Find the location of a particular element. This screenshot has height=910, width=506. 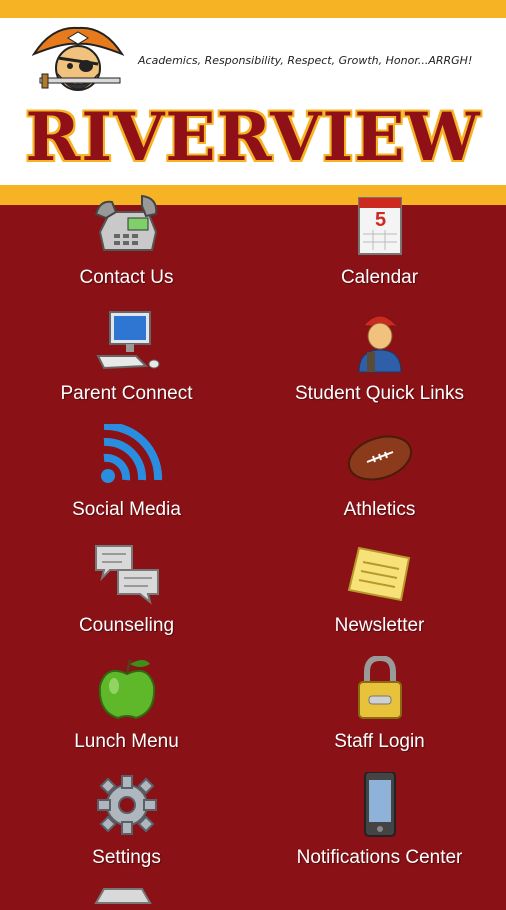

gear-icon is located at coordinates (127, 805).